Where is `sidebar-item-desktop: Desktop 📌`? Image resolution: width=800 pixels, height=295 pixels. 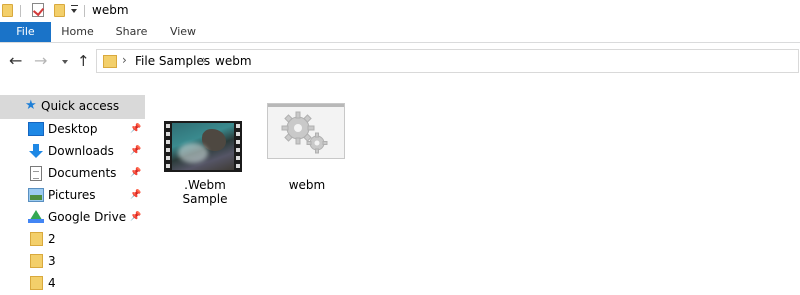
sidebar-item-desktop: Desktop 📌 is located at coordinates (72, 130).